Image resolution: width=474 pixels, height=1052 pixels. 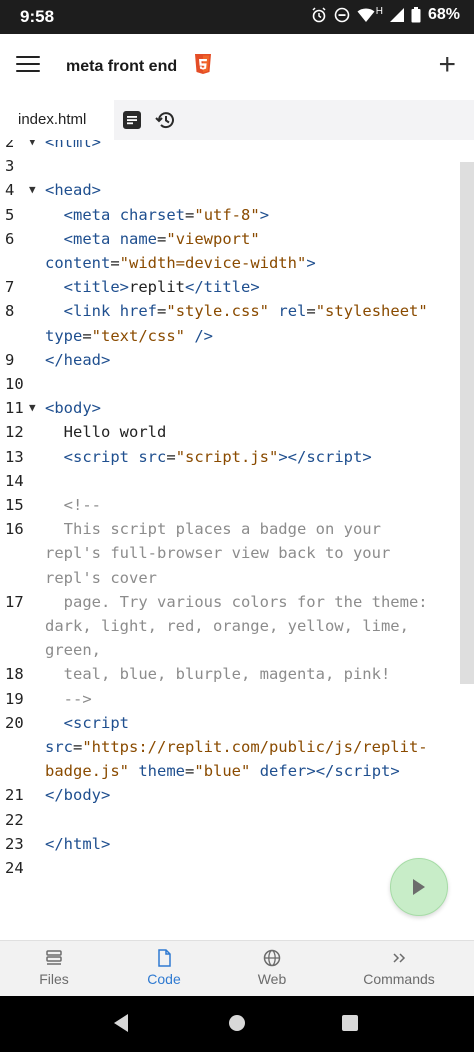 I want to click on code-line: 20 <script, so click(x=220, y=723).